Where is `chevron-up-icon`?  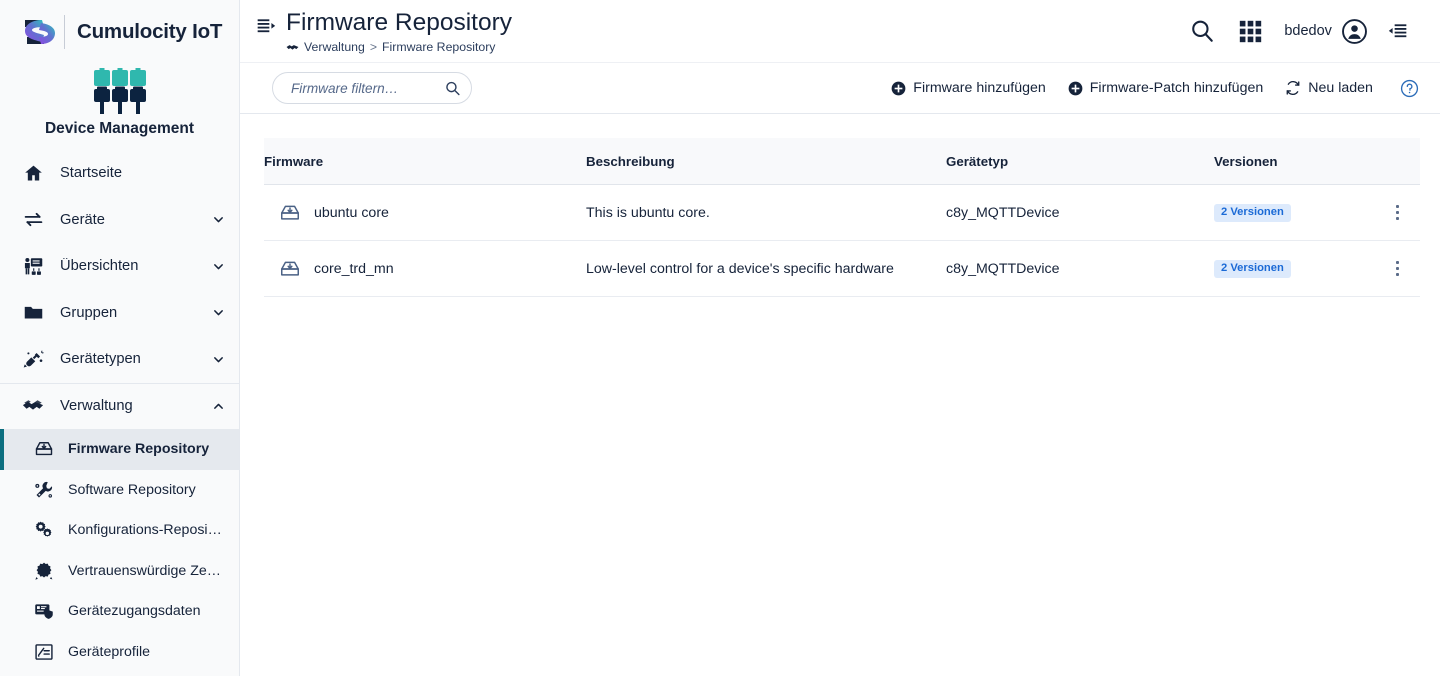
chevron-up-icon is located at coordinates (218, 406).